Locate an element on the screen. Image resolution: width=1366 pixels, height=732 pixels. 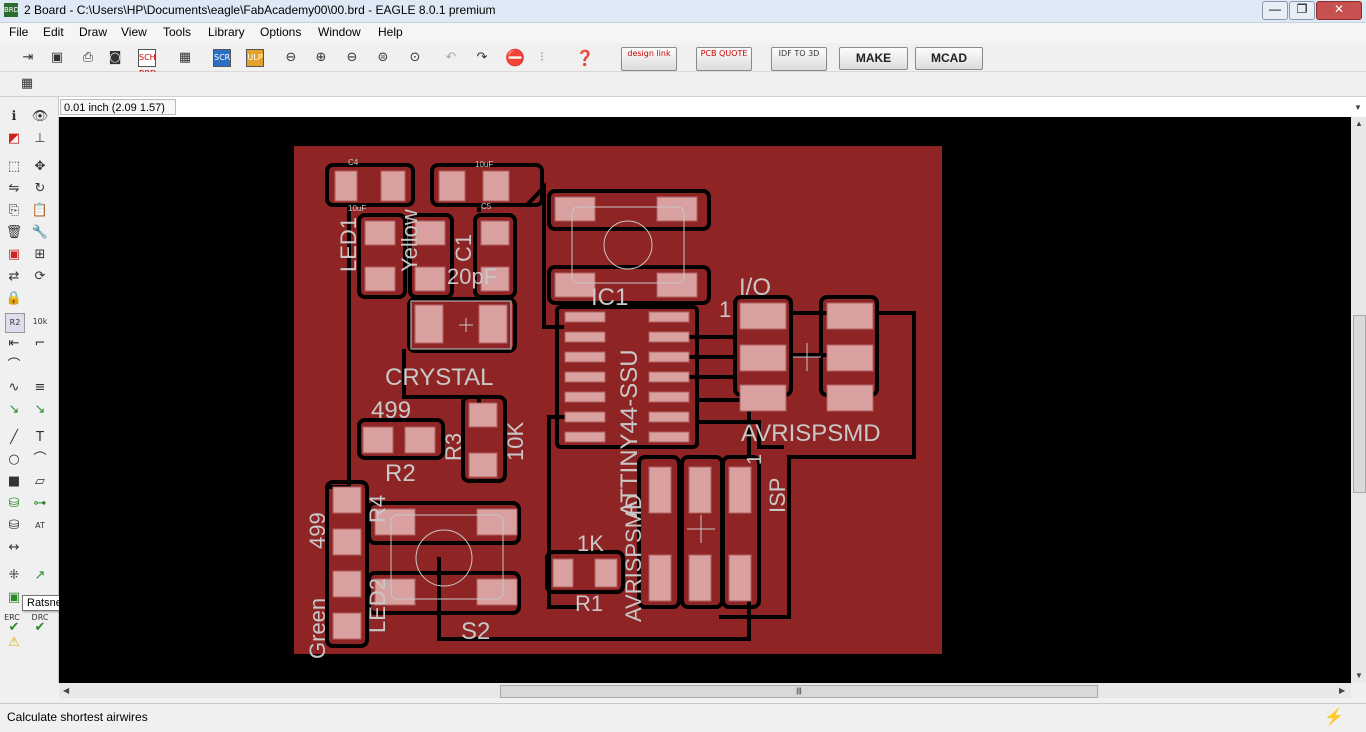
attribute-icon: AT is located at coordinates (40, 526).